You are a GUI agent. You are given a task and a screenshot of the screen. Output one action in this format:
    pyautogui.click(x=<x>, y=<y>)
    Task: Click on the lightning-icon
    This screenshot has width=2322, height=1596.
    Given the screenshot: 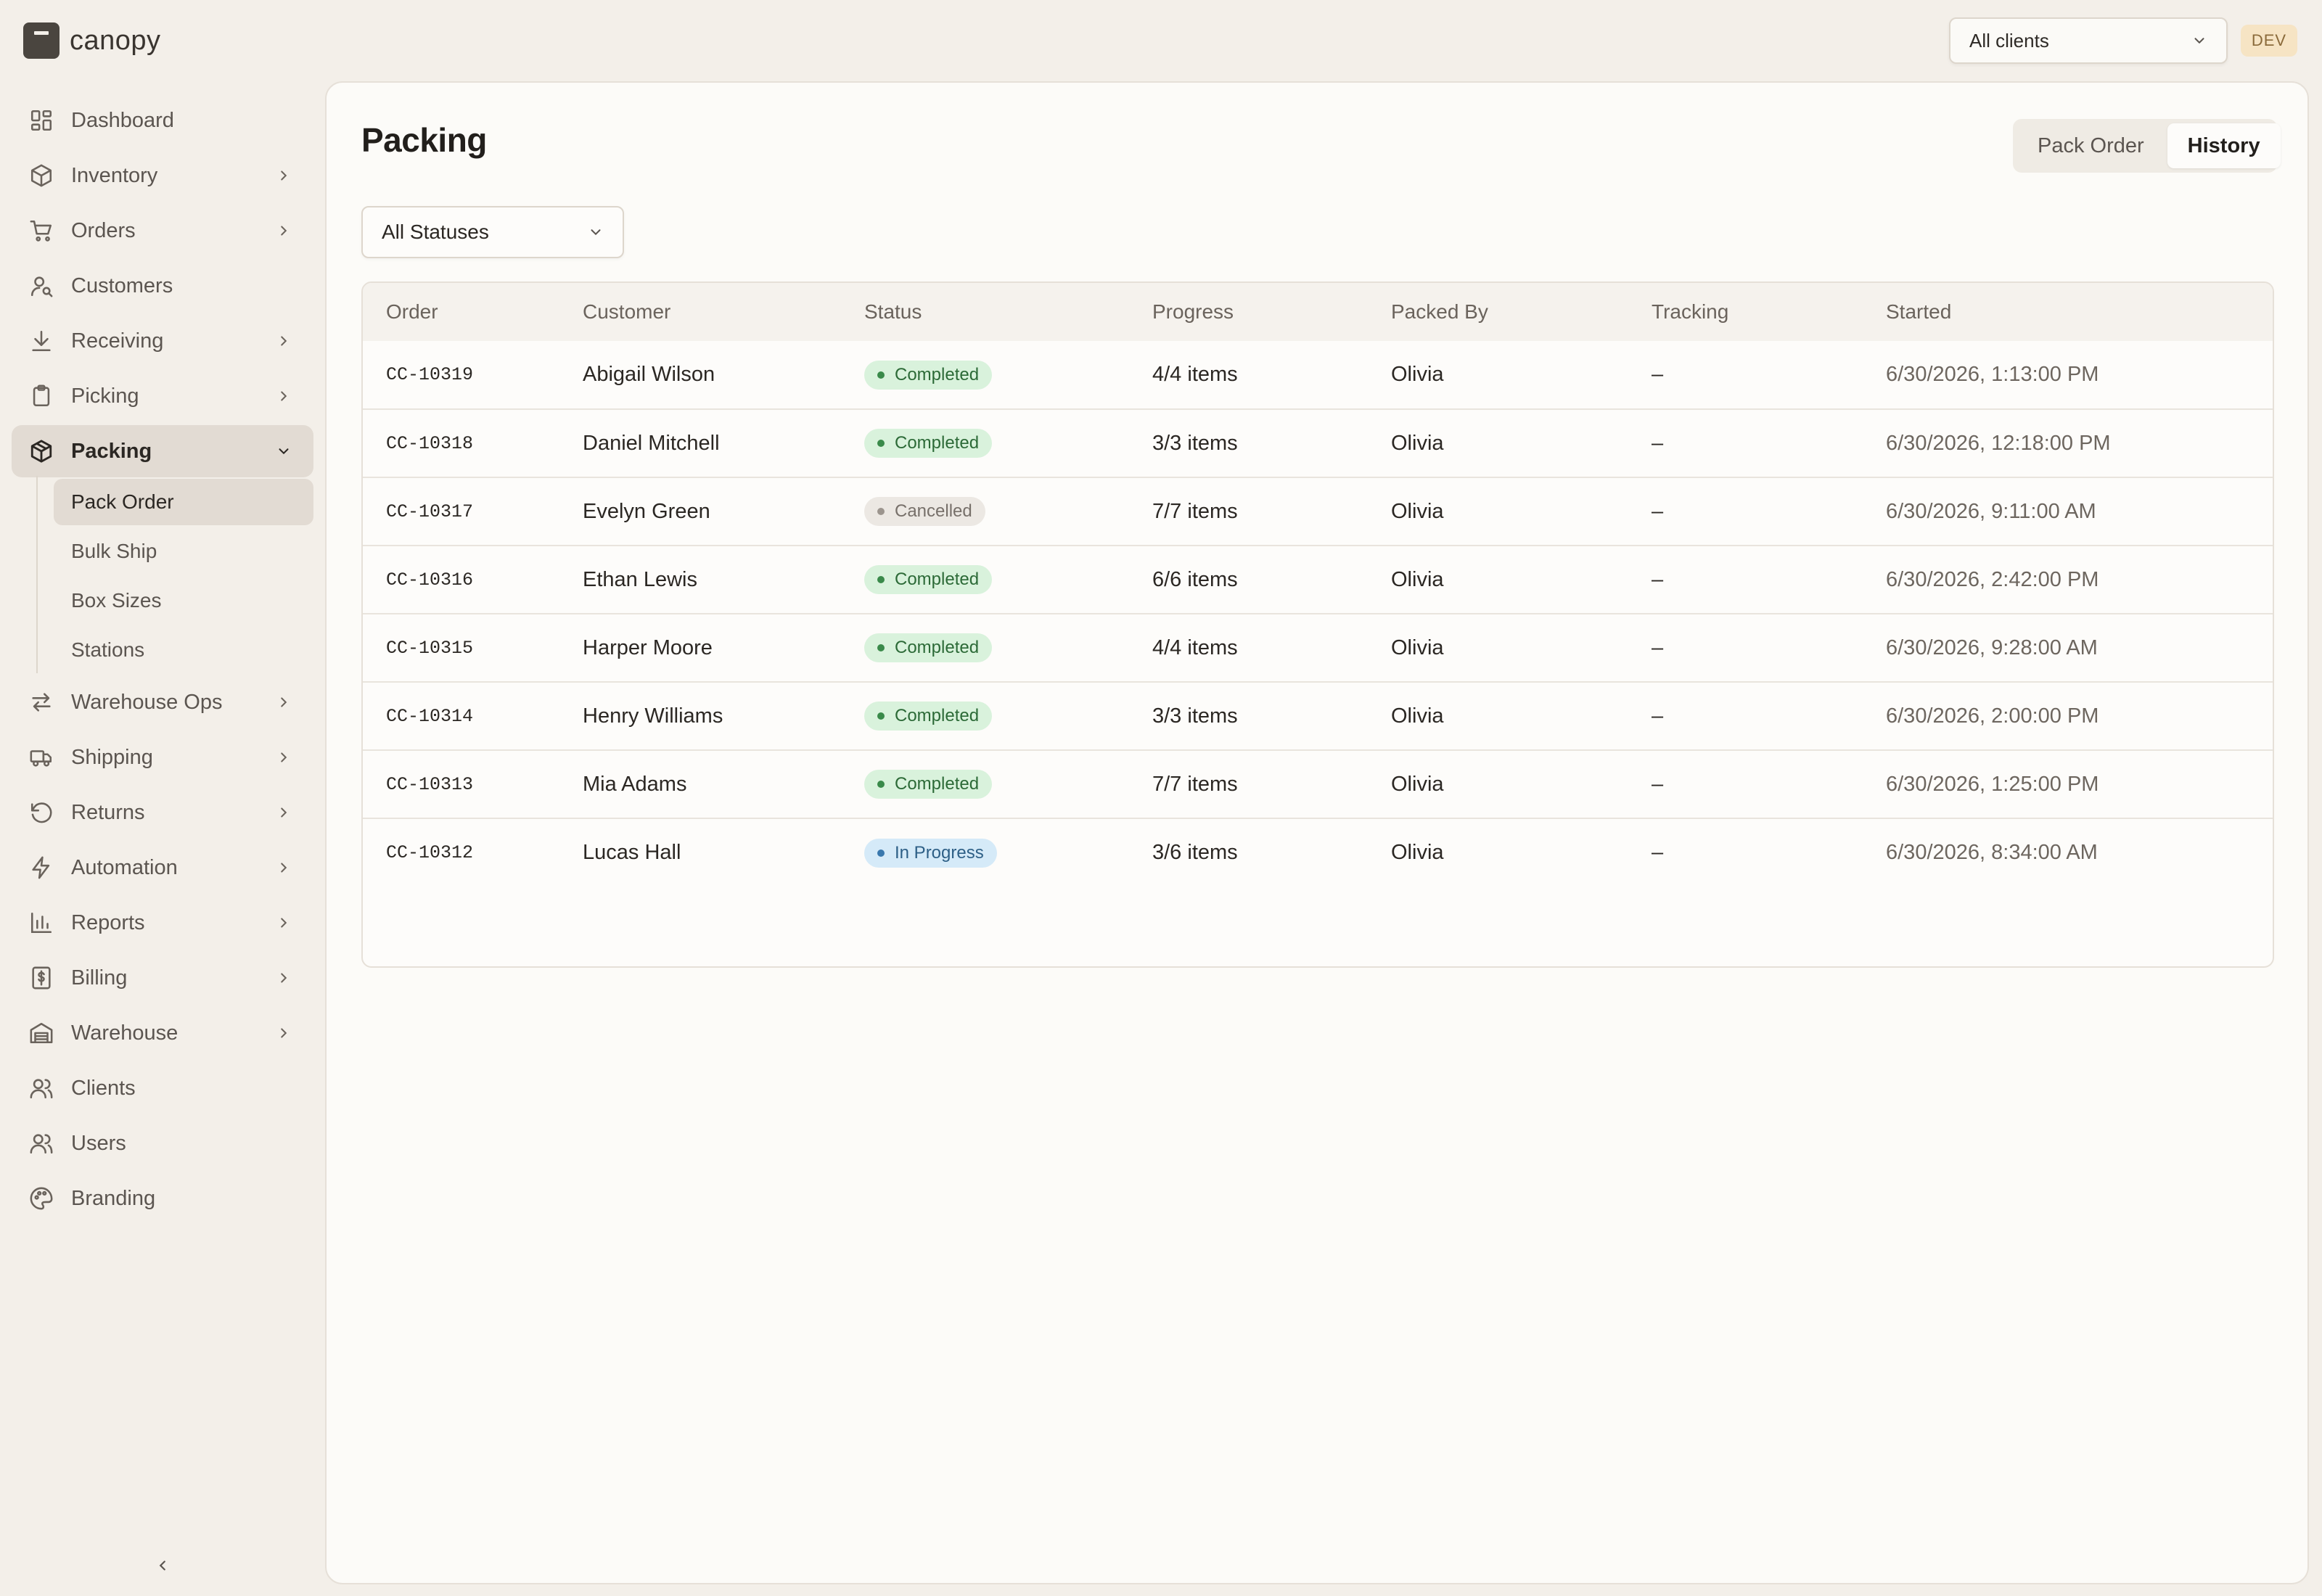 What is the action you would take?
    pyautogui.click(x=41, y=867)
    